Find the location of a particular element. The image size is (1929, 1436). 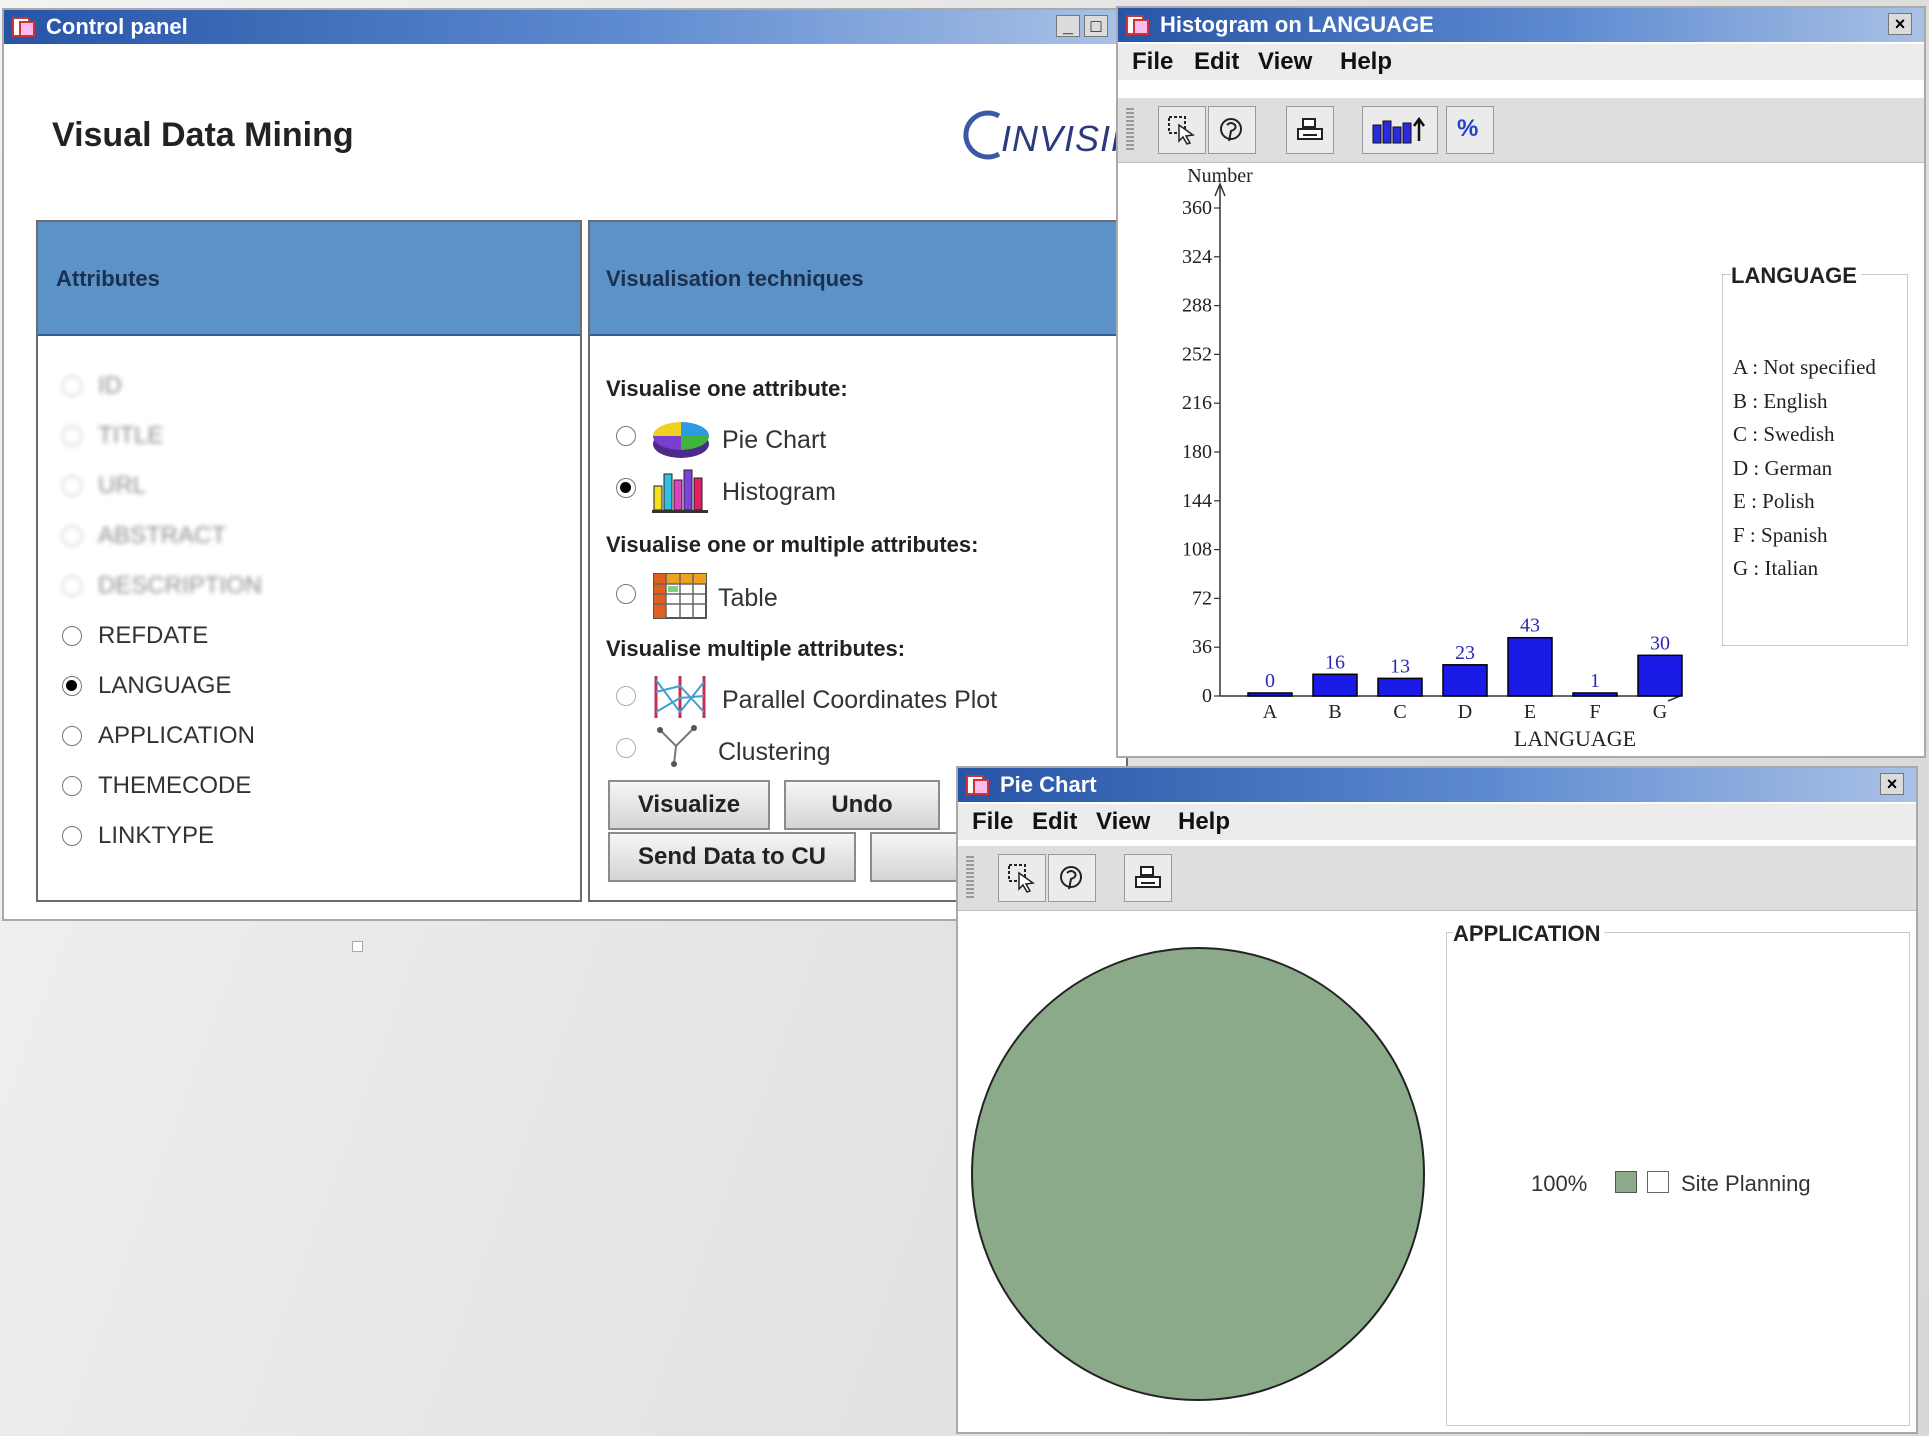

parallel-coordinates-label: Parallel Coordinates Plot is located at coordinates (859, 700).